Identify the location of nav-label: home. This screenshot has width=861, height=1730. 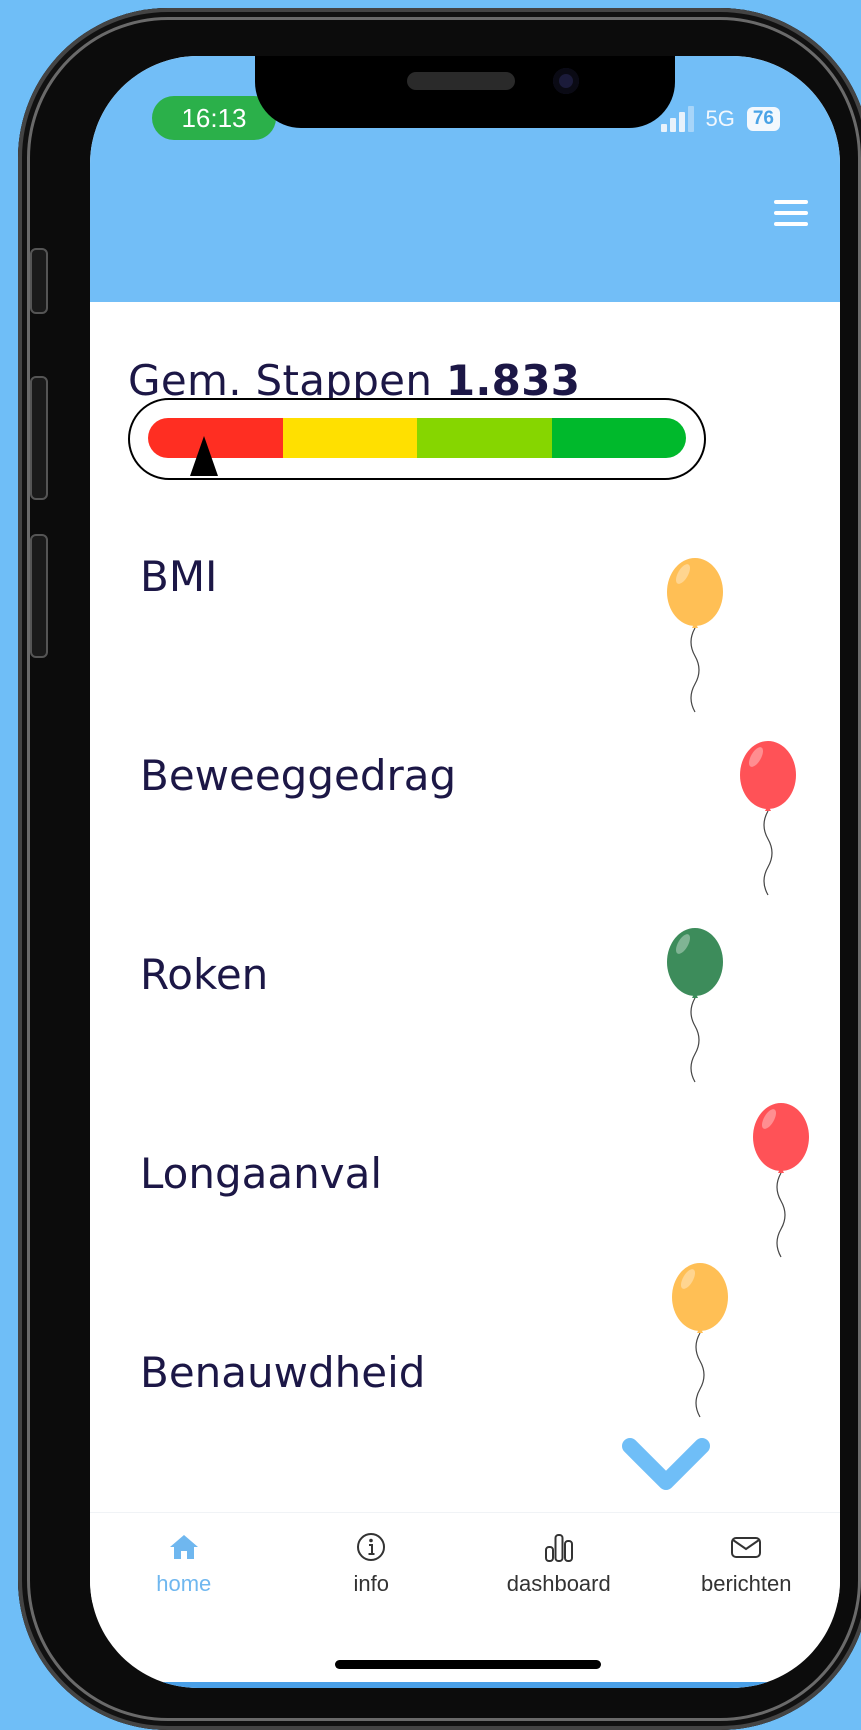
(184, 1583).